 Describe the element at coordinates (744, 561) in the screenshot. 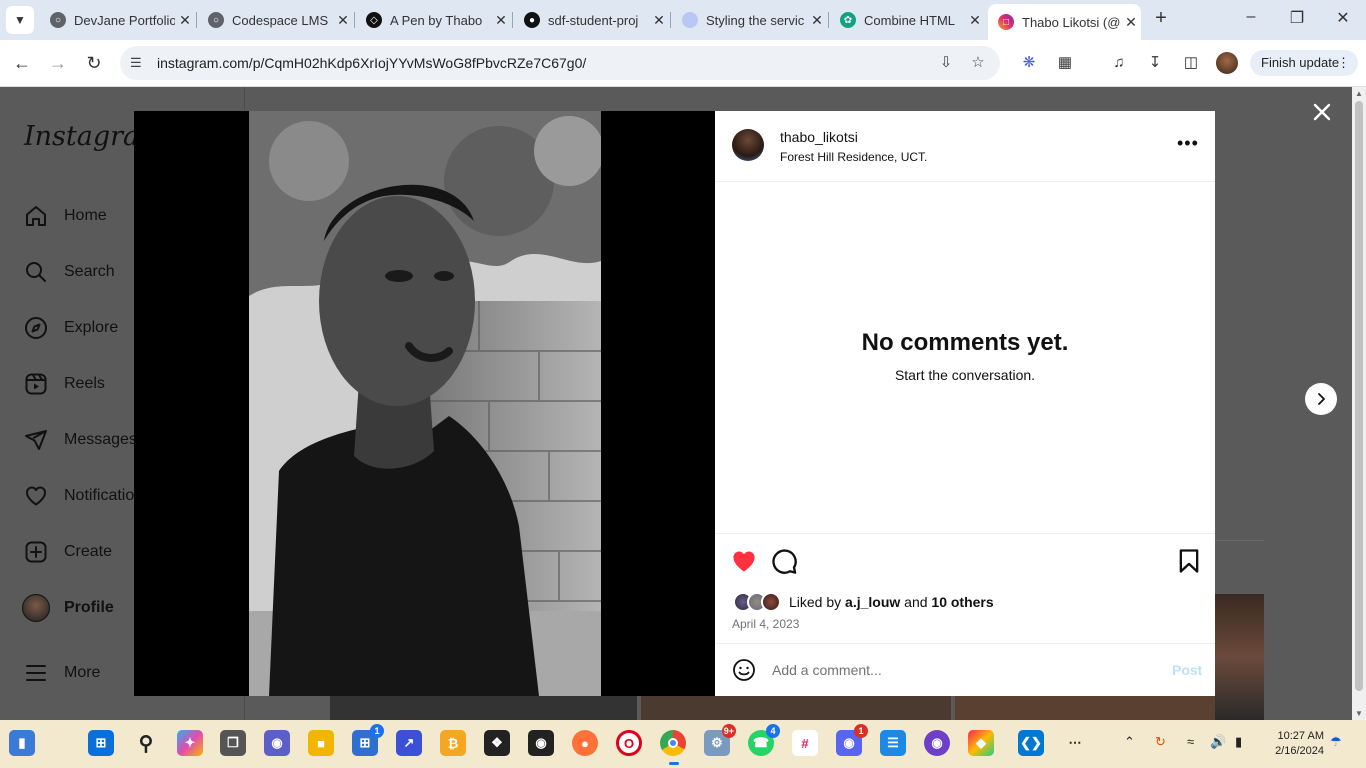

I see `like-heart-icon` at that location.